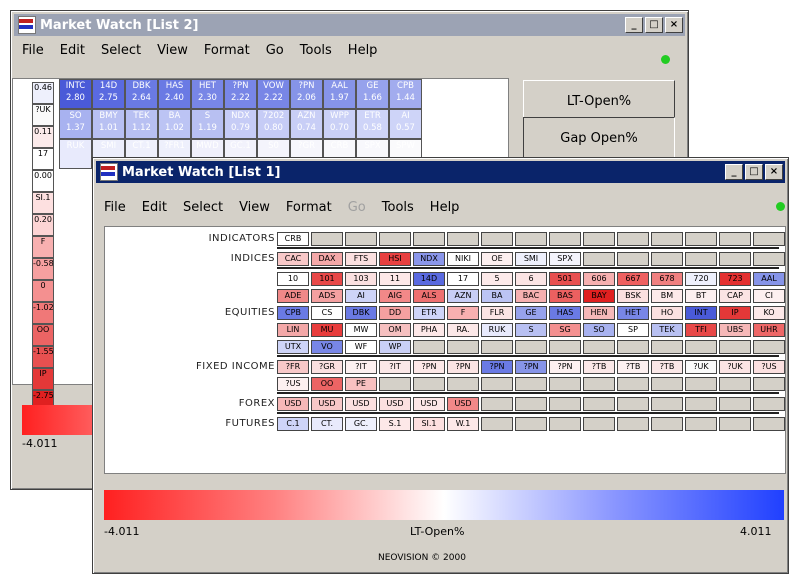  Describe the element at coordinates (735, 313) in the screenshot. I see `heat-cell: IP` at that location.